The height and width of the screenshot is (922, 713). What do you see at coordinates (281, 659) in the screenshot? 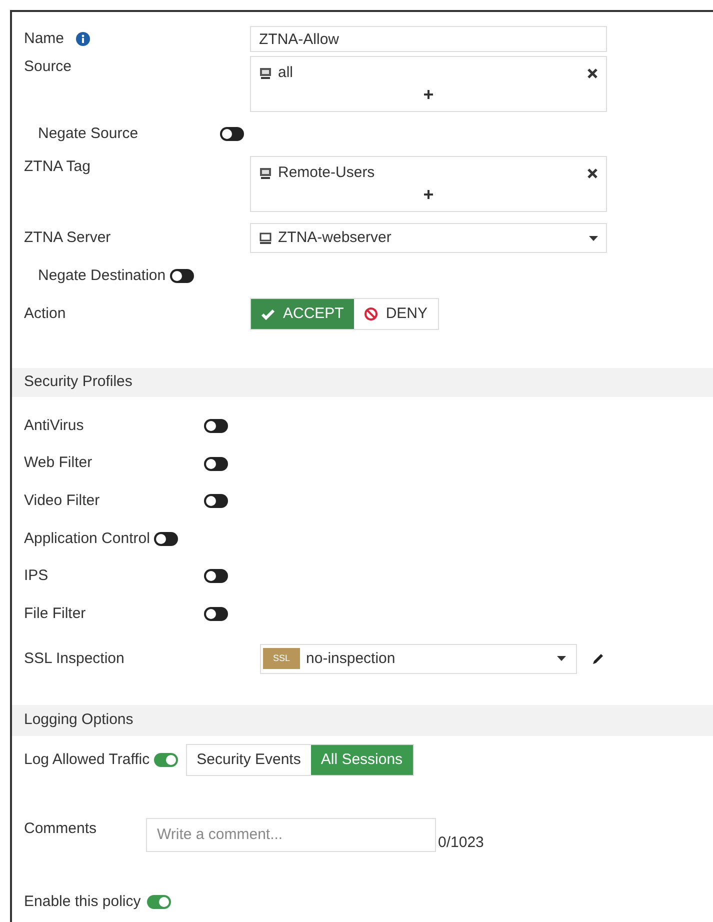
I see `ssl-badge: SSL` at bounding box center [281, 659].